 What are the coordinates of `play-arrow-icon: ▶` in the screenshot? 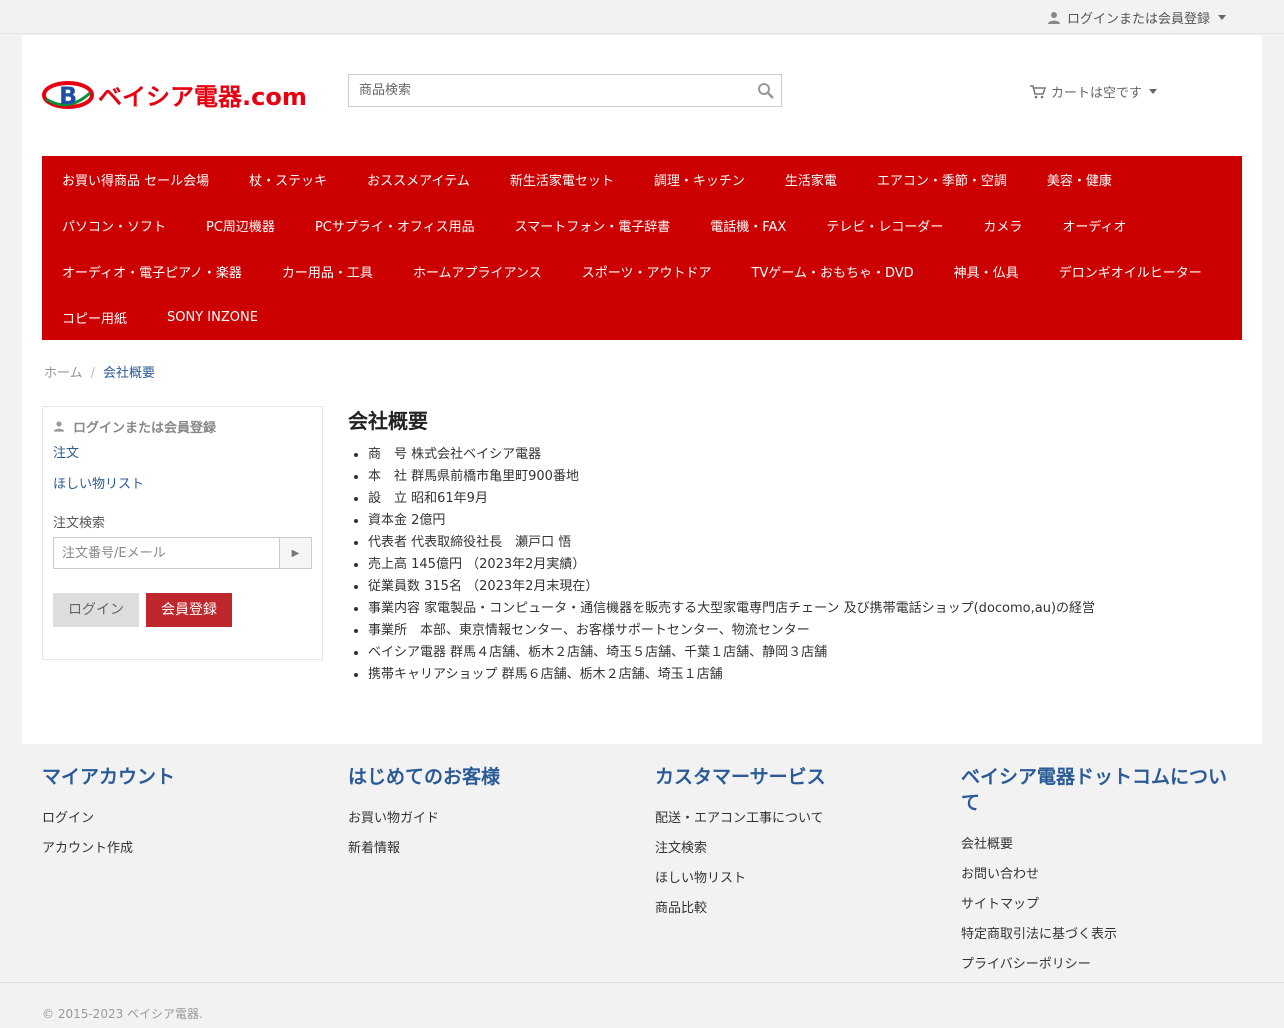 It's located at (295, 553).